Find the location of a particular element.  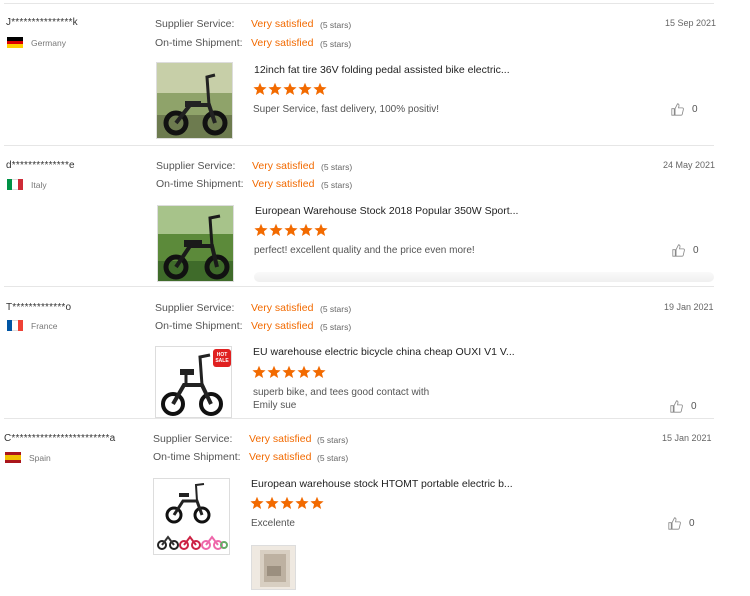

germany-flag-icon is located at coordinates (15, 42).